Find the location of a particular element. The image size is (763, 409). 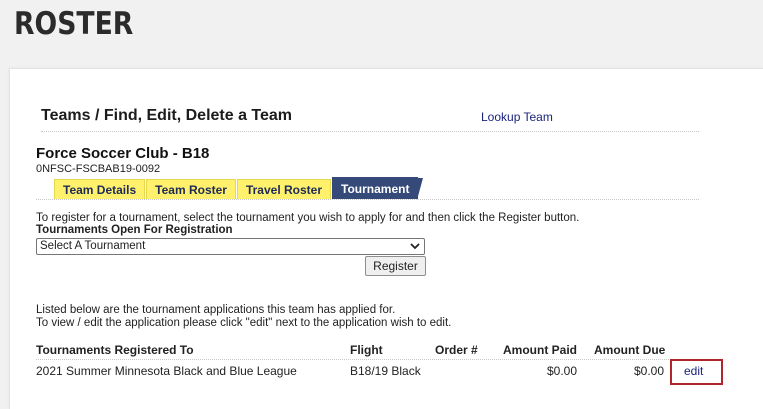

team-name: Force Soccer Club - B18 is located at coordinates (123, 153).